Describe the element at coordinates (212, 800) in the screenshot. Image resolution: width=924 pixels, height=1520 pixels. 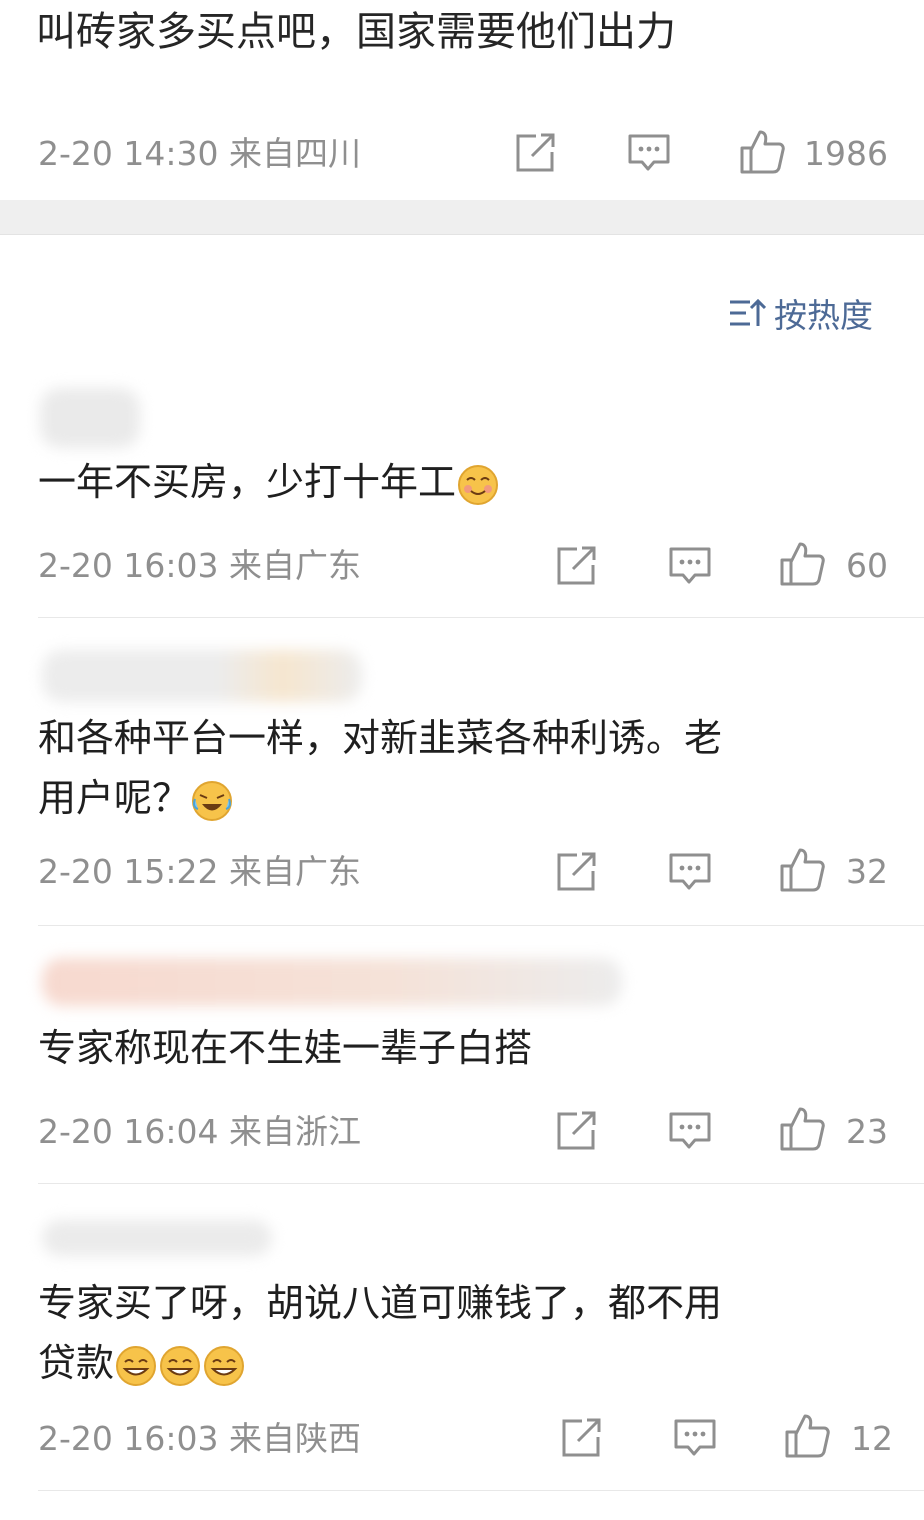
I see `laugh-cry-emoji-icon` at that location.